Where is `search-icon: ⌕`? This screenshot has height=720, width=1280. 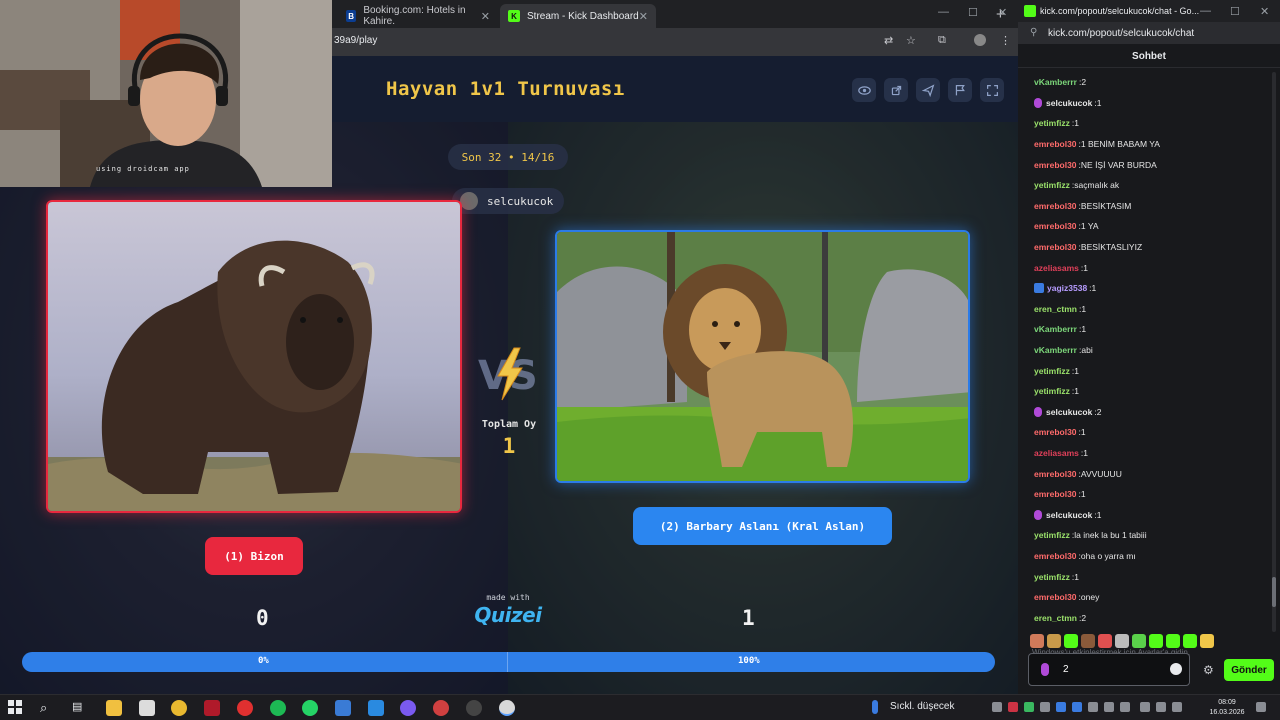
search-icon: ⌕ is located at coordinates (48, 708).